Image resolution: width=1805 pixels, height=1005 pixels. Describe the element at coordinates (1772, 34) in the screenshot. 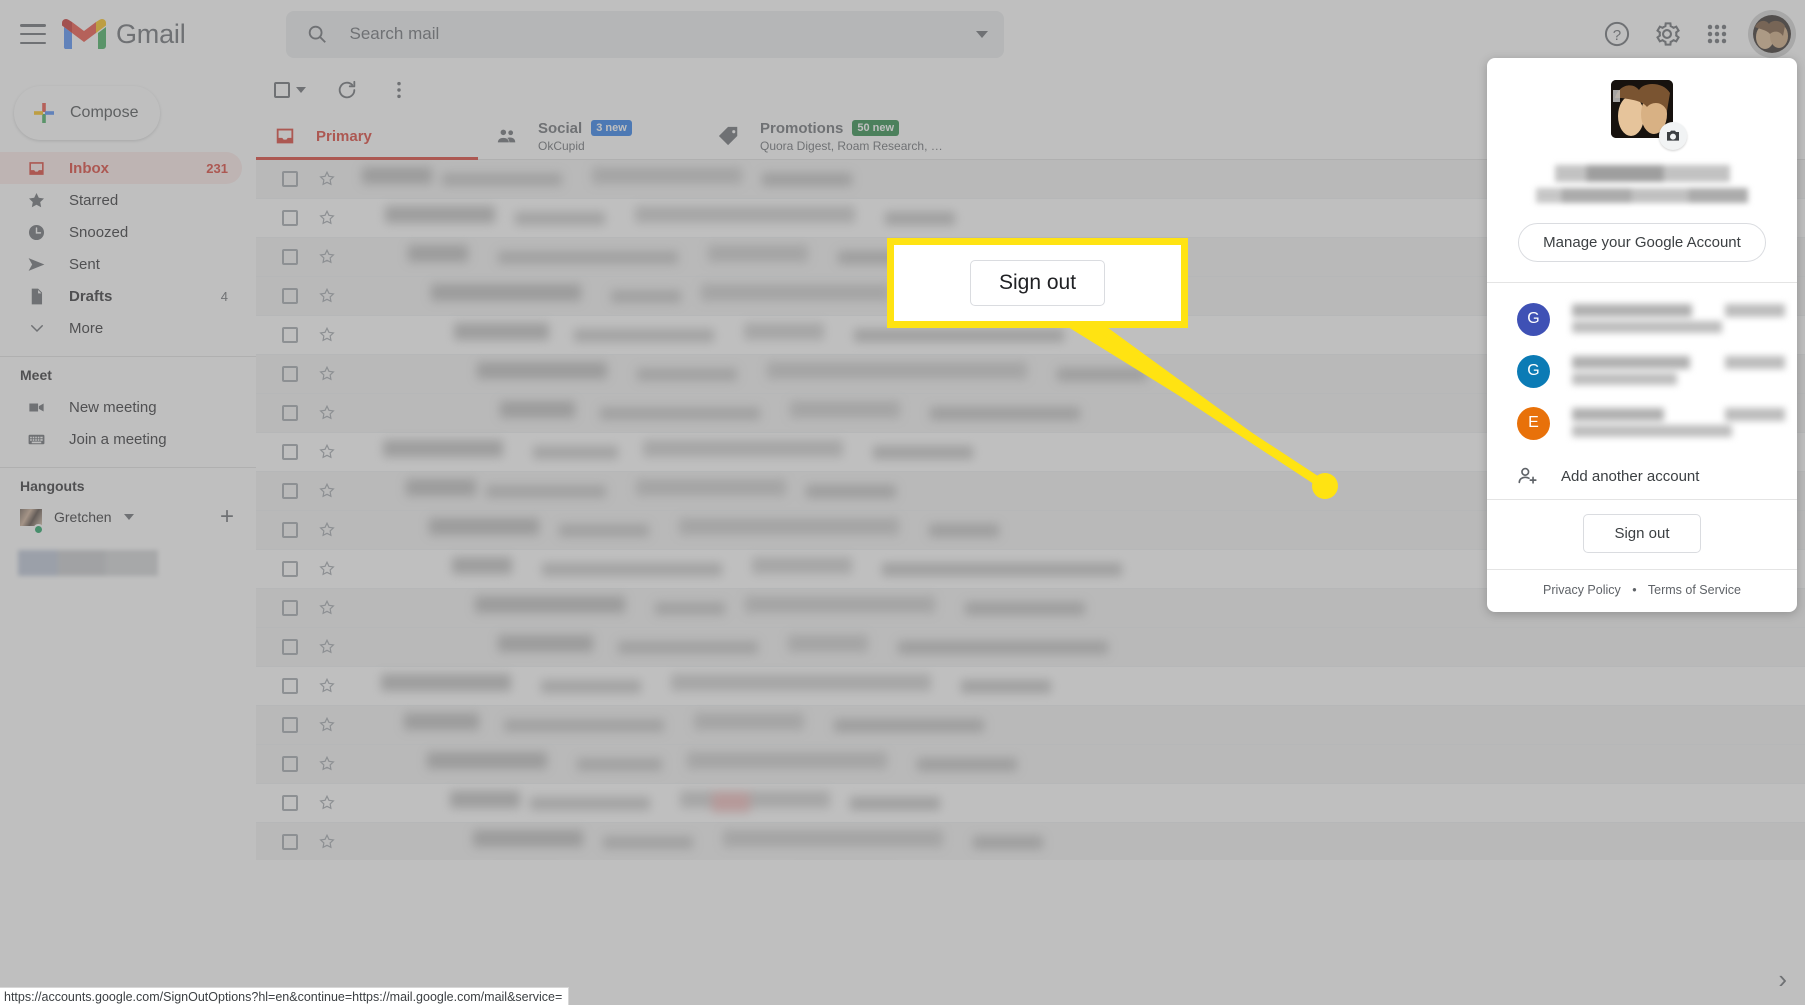

I see `avatar` at that location.